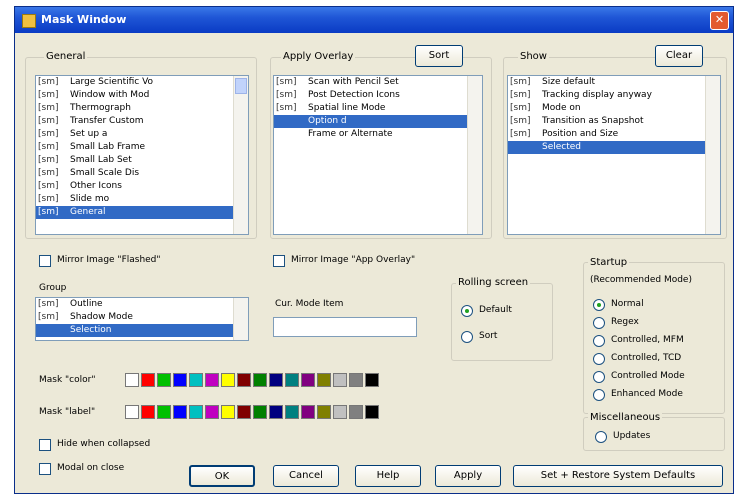 The height and width of the screenshot is (502, 739). What do you see at coordinates (240, 155) in the screenshot?
I see `general-scrollbar` at bounding box center [240, 155].